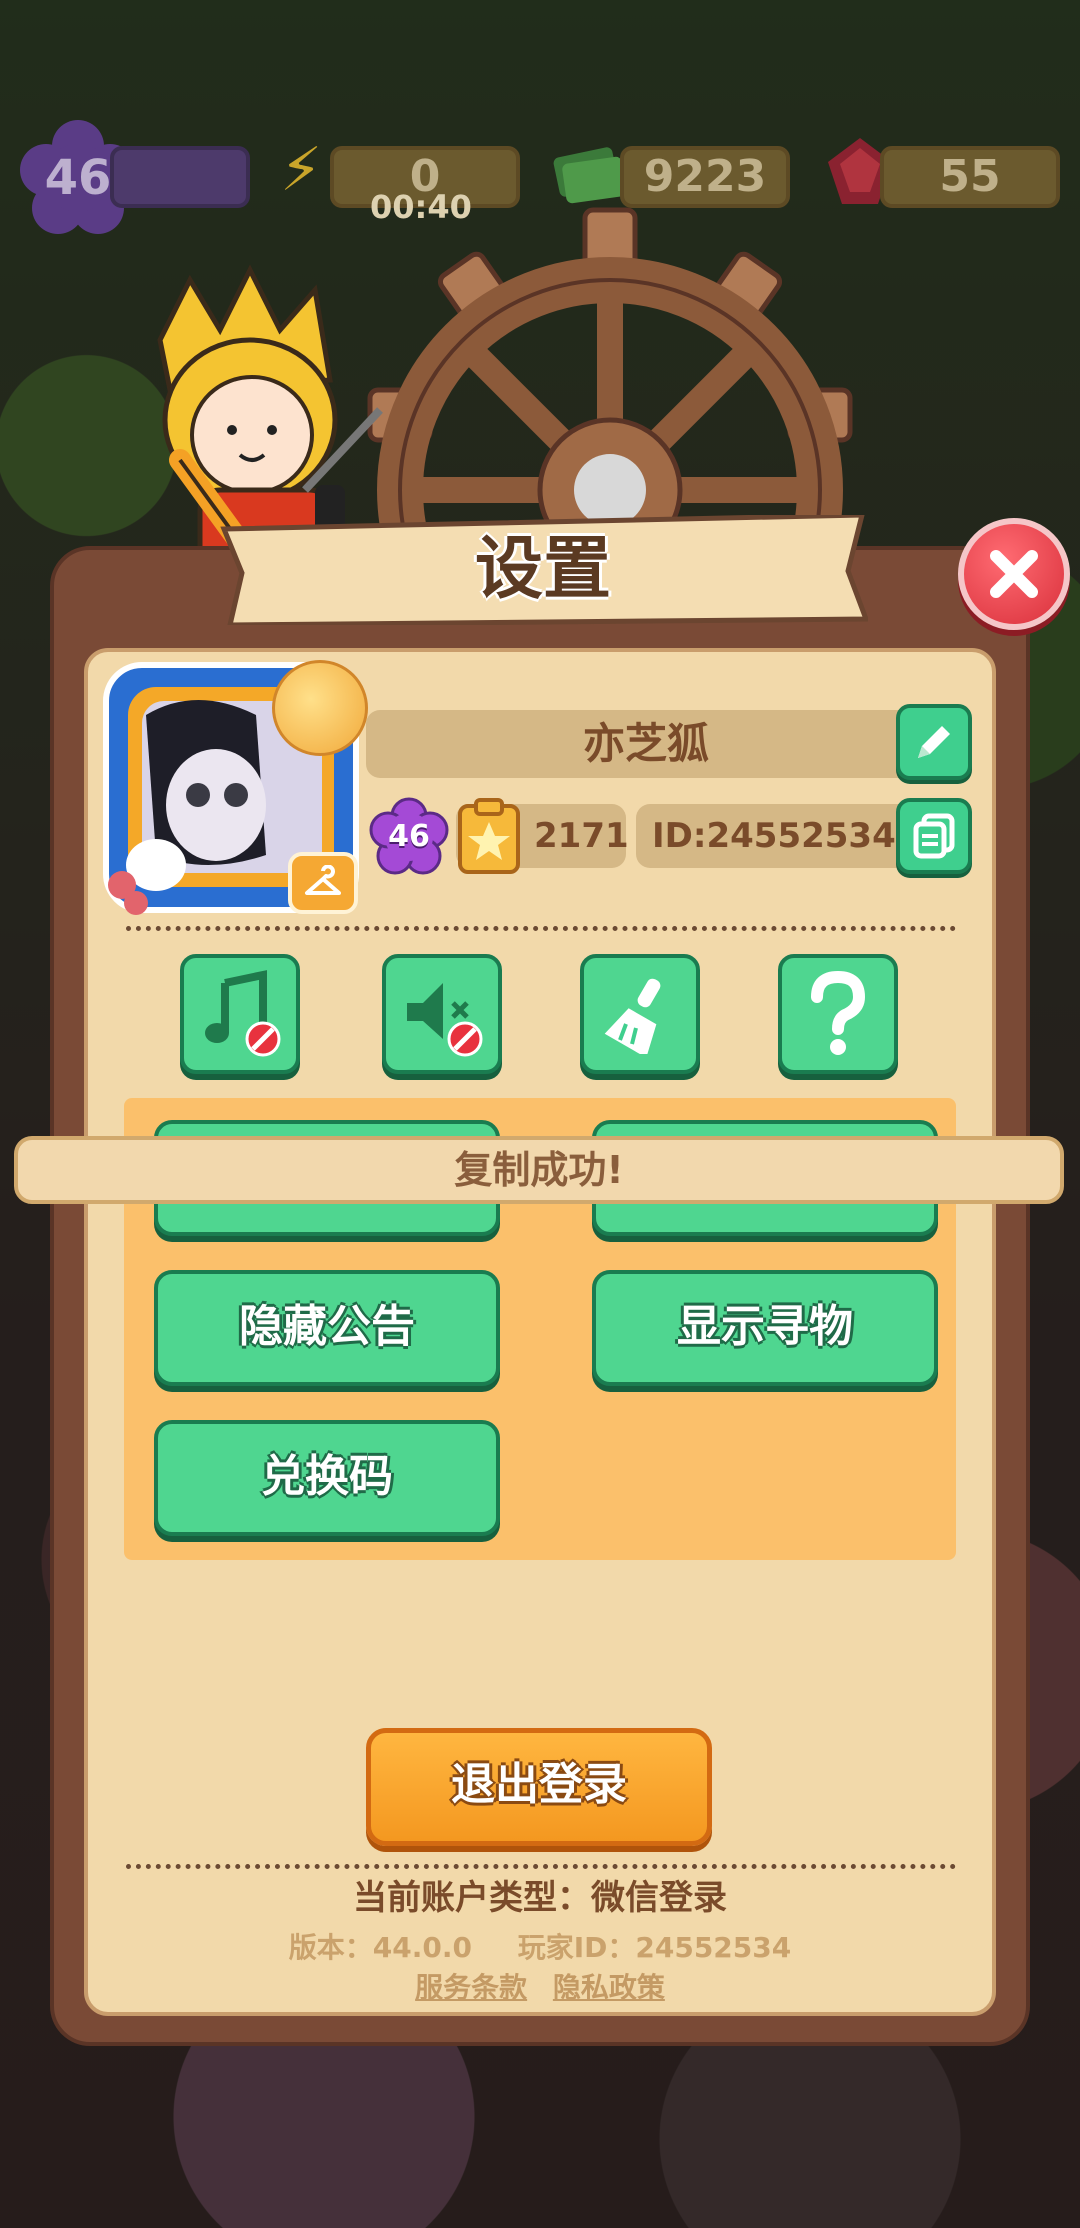  What do you see at coordinates (409, 836) in the screenshot?
I see `player-level: 46` at bounding box center [409, 836].